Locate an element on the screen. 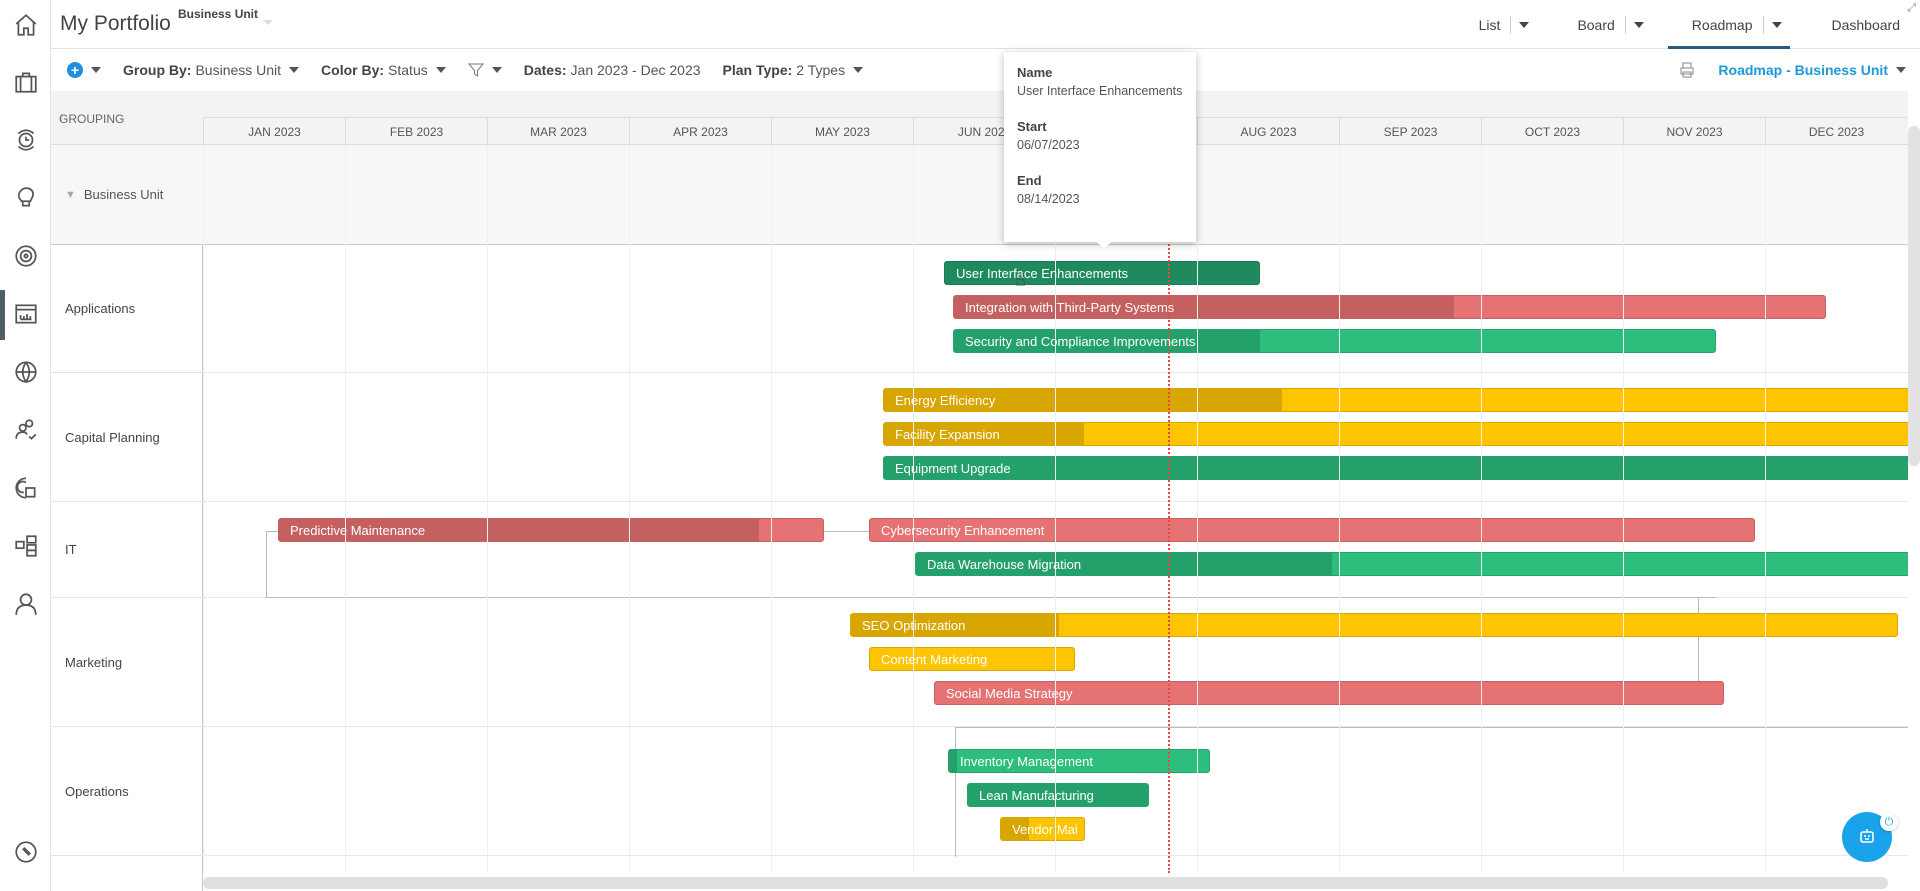  bar-label: Content Marketing is located at coordinates (934, 659).